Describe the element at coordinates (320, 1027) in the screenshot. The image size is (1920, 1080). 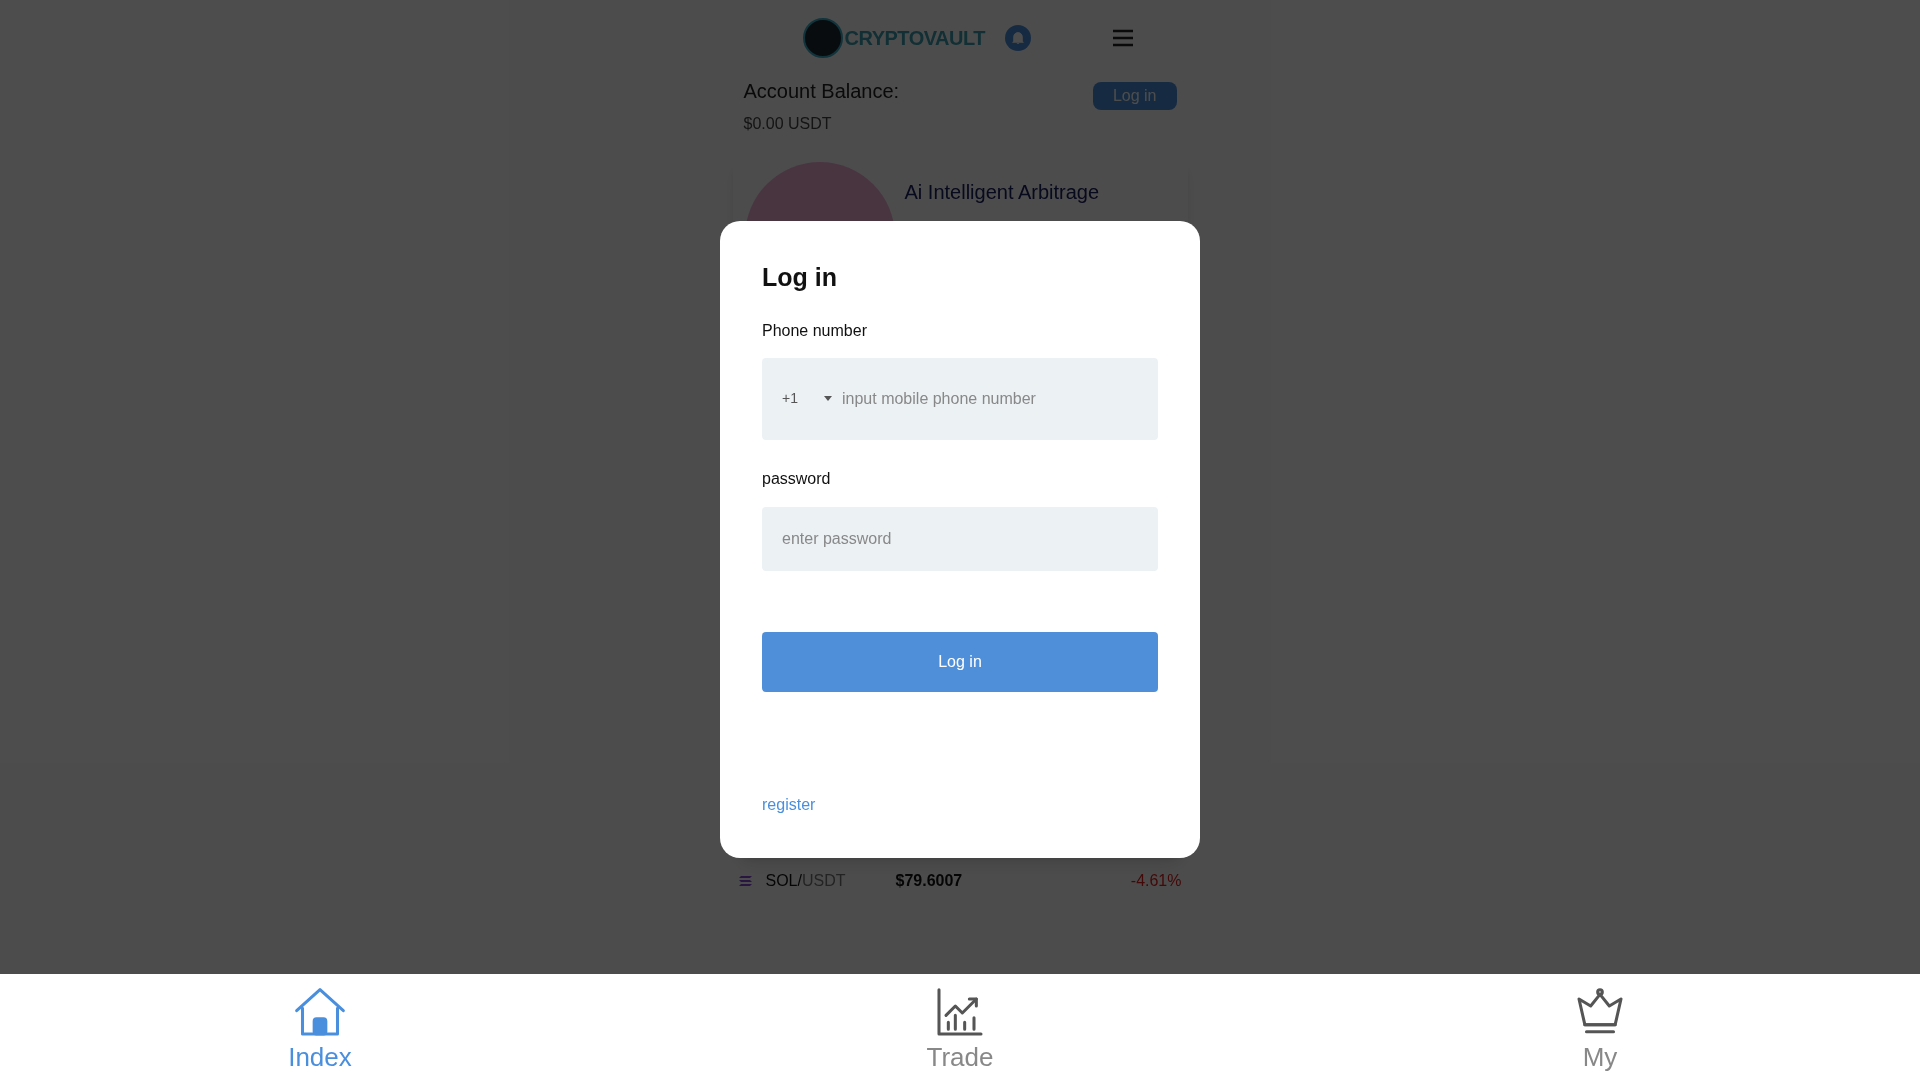
I see `nav-tab: Index` at that location.